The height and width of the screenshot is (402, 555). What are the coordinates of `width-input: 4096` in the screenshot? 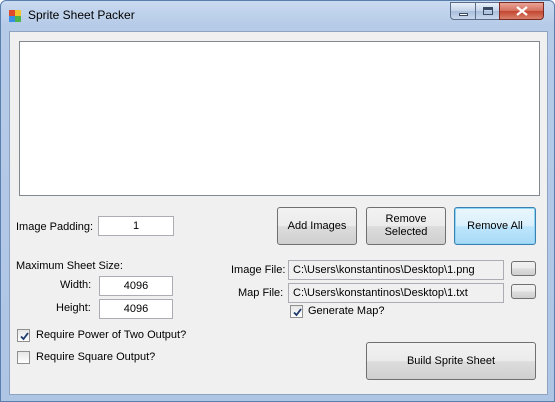 It's located at (136, 286).